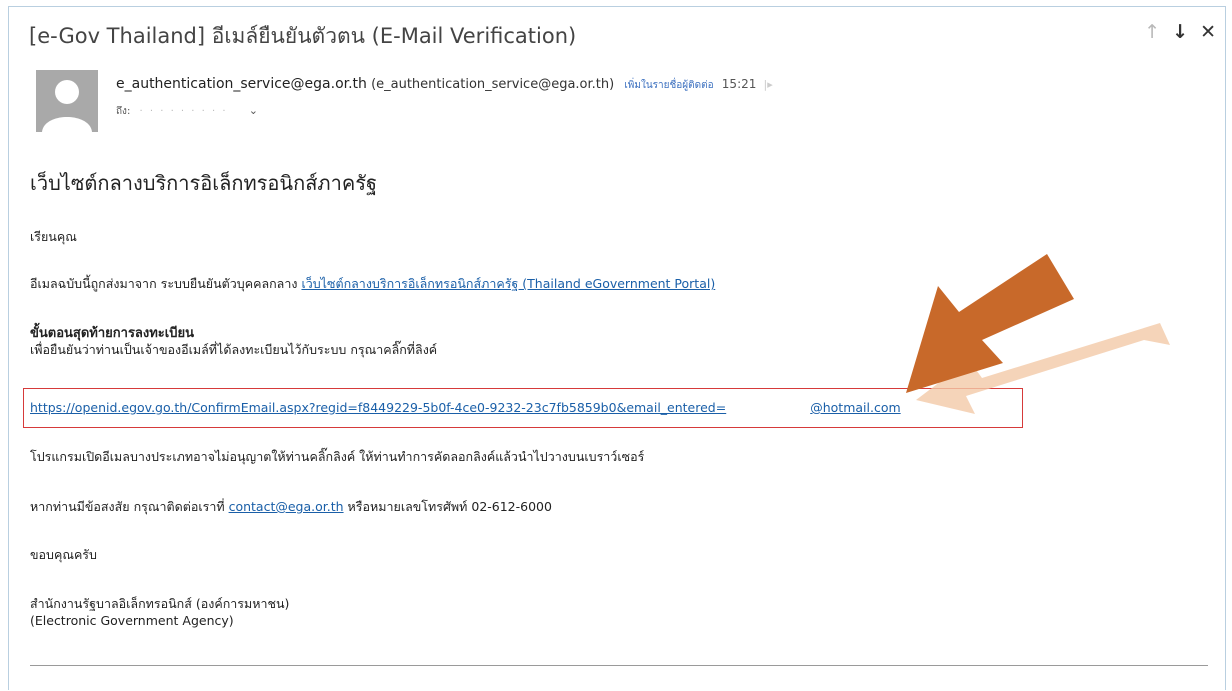 The image size is (1232, 691). I want to click on annotation-arrows, so click(1038, 334).